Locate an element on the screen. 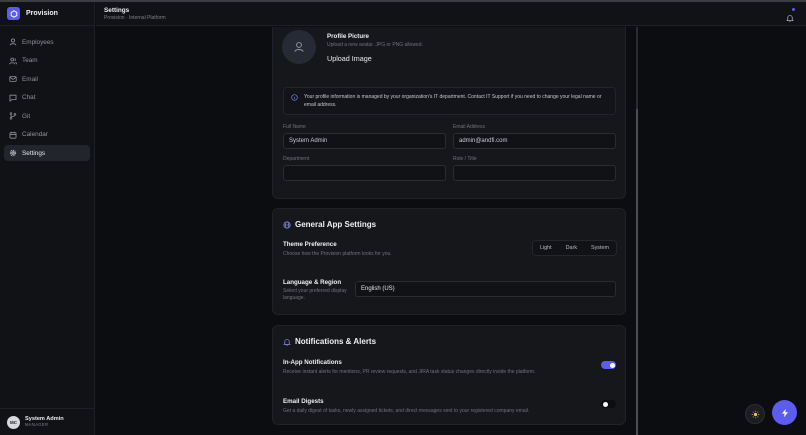 Image resolution: width=806 pixels, height=435 pixels. in-app-title: In-App Notifications is located at coordinates (312, 362).